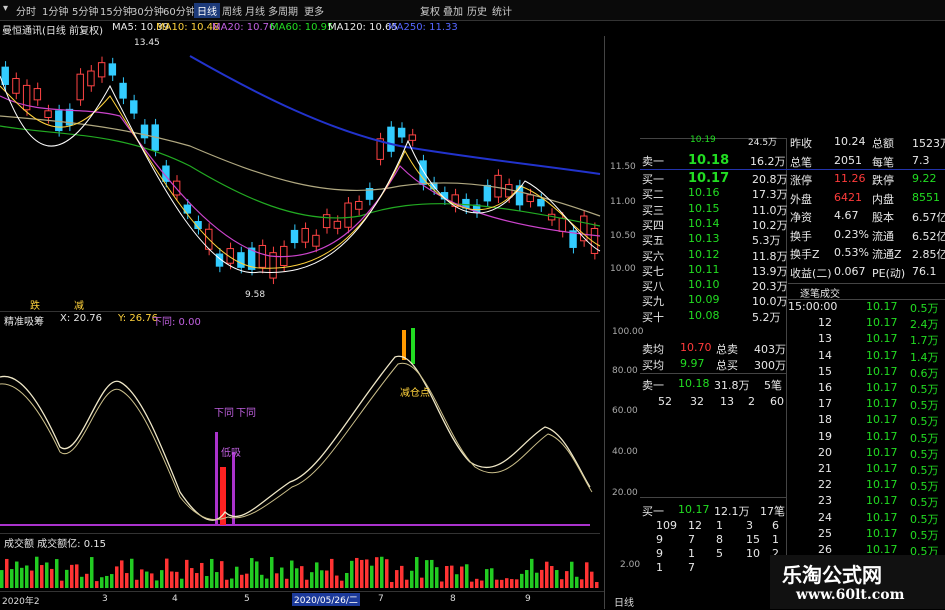 The height and width of the screenshot is (610, 945). Describe the element at coordinates (79, 306) in the screenshot. I see `signal-reduce: 减` at that location.